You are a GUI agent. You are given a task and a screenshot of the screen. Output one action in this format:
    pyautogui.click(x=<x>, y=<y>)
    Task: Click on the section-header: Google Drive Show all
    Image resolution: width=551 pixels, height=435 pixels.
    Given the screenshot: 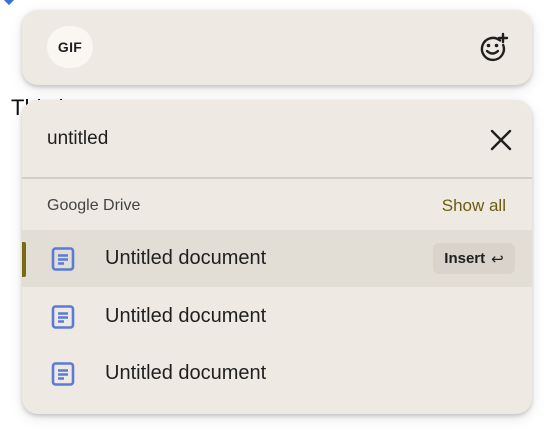 What is the action you would take?
    pyautogui.click(x=277, y=206)
    